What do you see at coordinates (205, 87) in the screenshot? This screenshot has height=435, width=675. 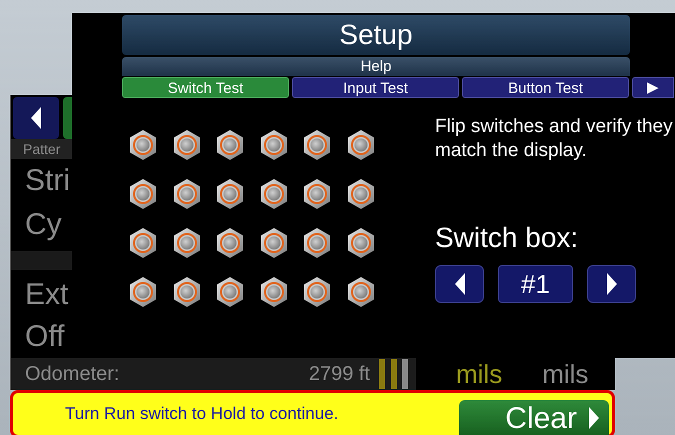 I see `tab: Switch Test` at bounding box center [205, 87].